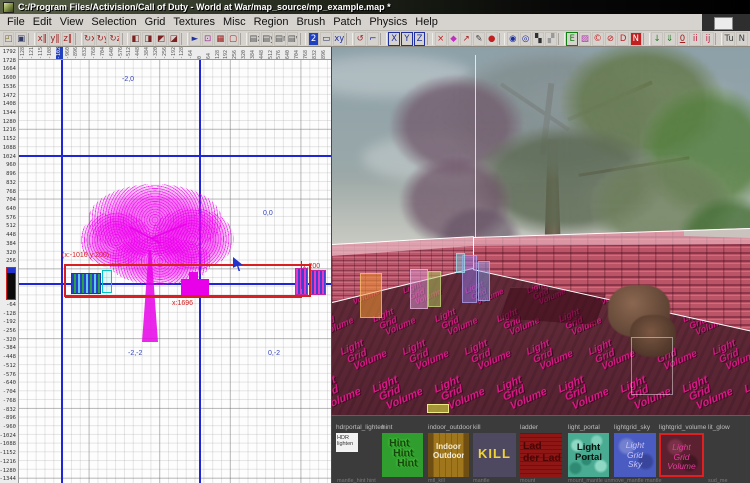 This screenshot has width=750, height=483. I want to click on lock-z-button: Z, so click(419, 38).